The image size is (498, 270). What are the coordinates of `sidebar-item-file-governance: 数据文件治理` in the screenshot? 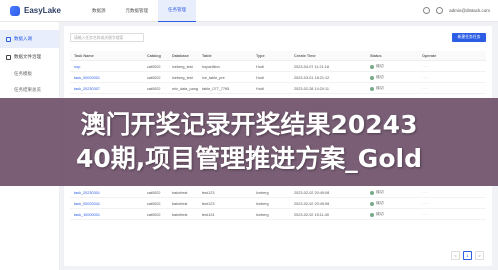 It's located at (29, 57).